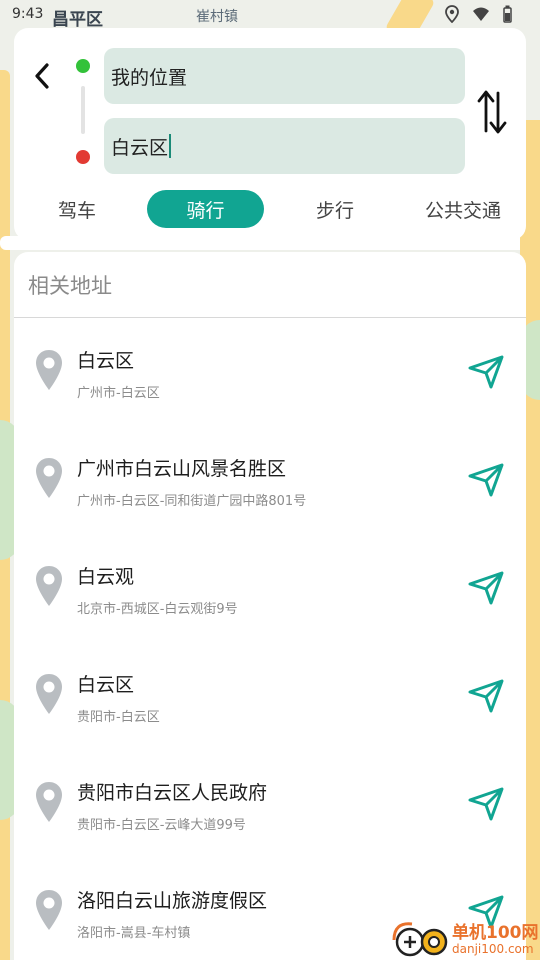 Image resolution: width=540 pixels, height=960 pixels. Describe the element at coordinates (172, 793) in the screenshot. I see `result-title: 贵阳市白云区人民政府` at that location.